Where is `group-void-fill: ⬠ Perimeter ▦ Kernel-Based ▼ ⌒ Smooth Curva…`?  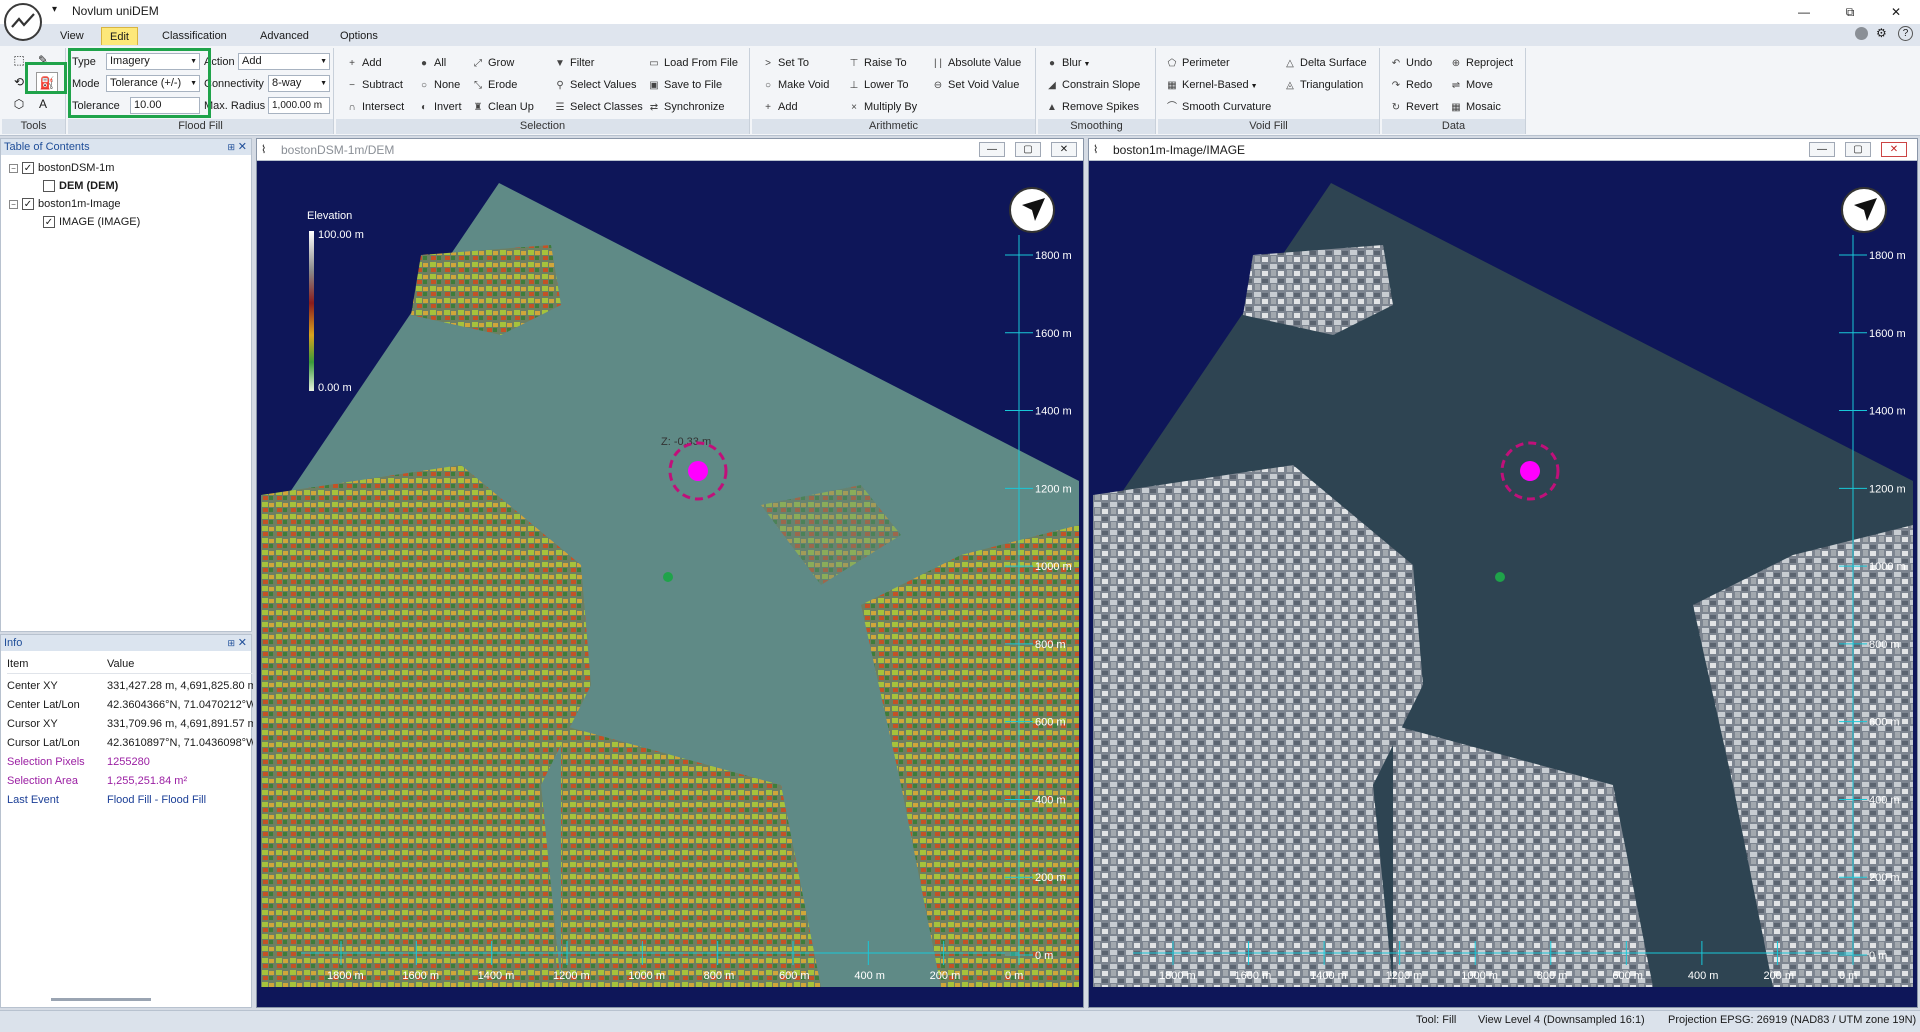 group-void-fill: ⬠ Perimeter ▦ Kernel-Based ▼ ⌒ Smooth Curva… is located at coordinates (1269, 91).